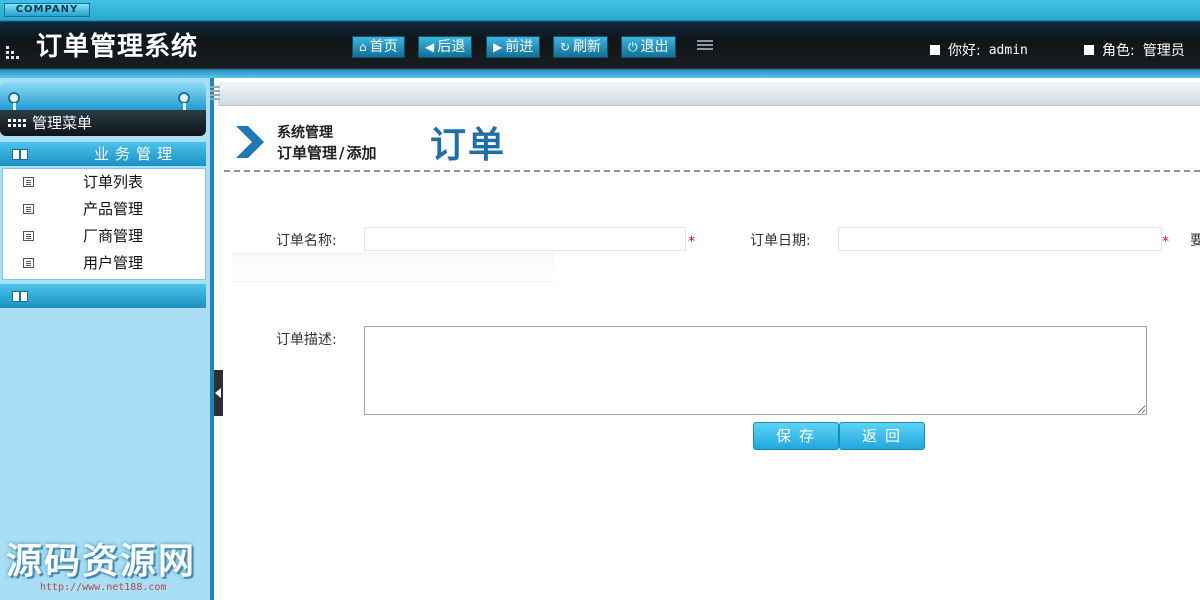  Describe the element at coordinates (1195, 241) in the screenshot. I see `truncated-label: 要` at that location.